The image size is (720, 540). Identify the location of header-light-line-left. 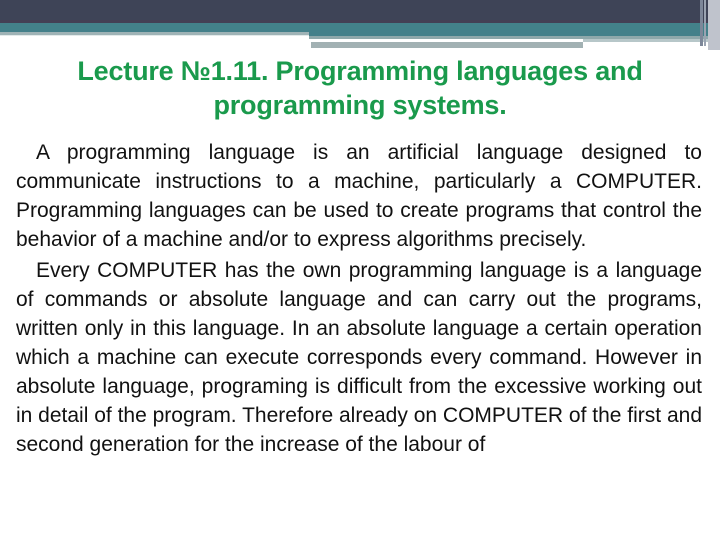
(154, 35).